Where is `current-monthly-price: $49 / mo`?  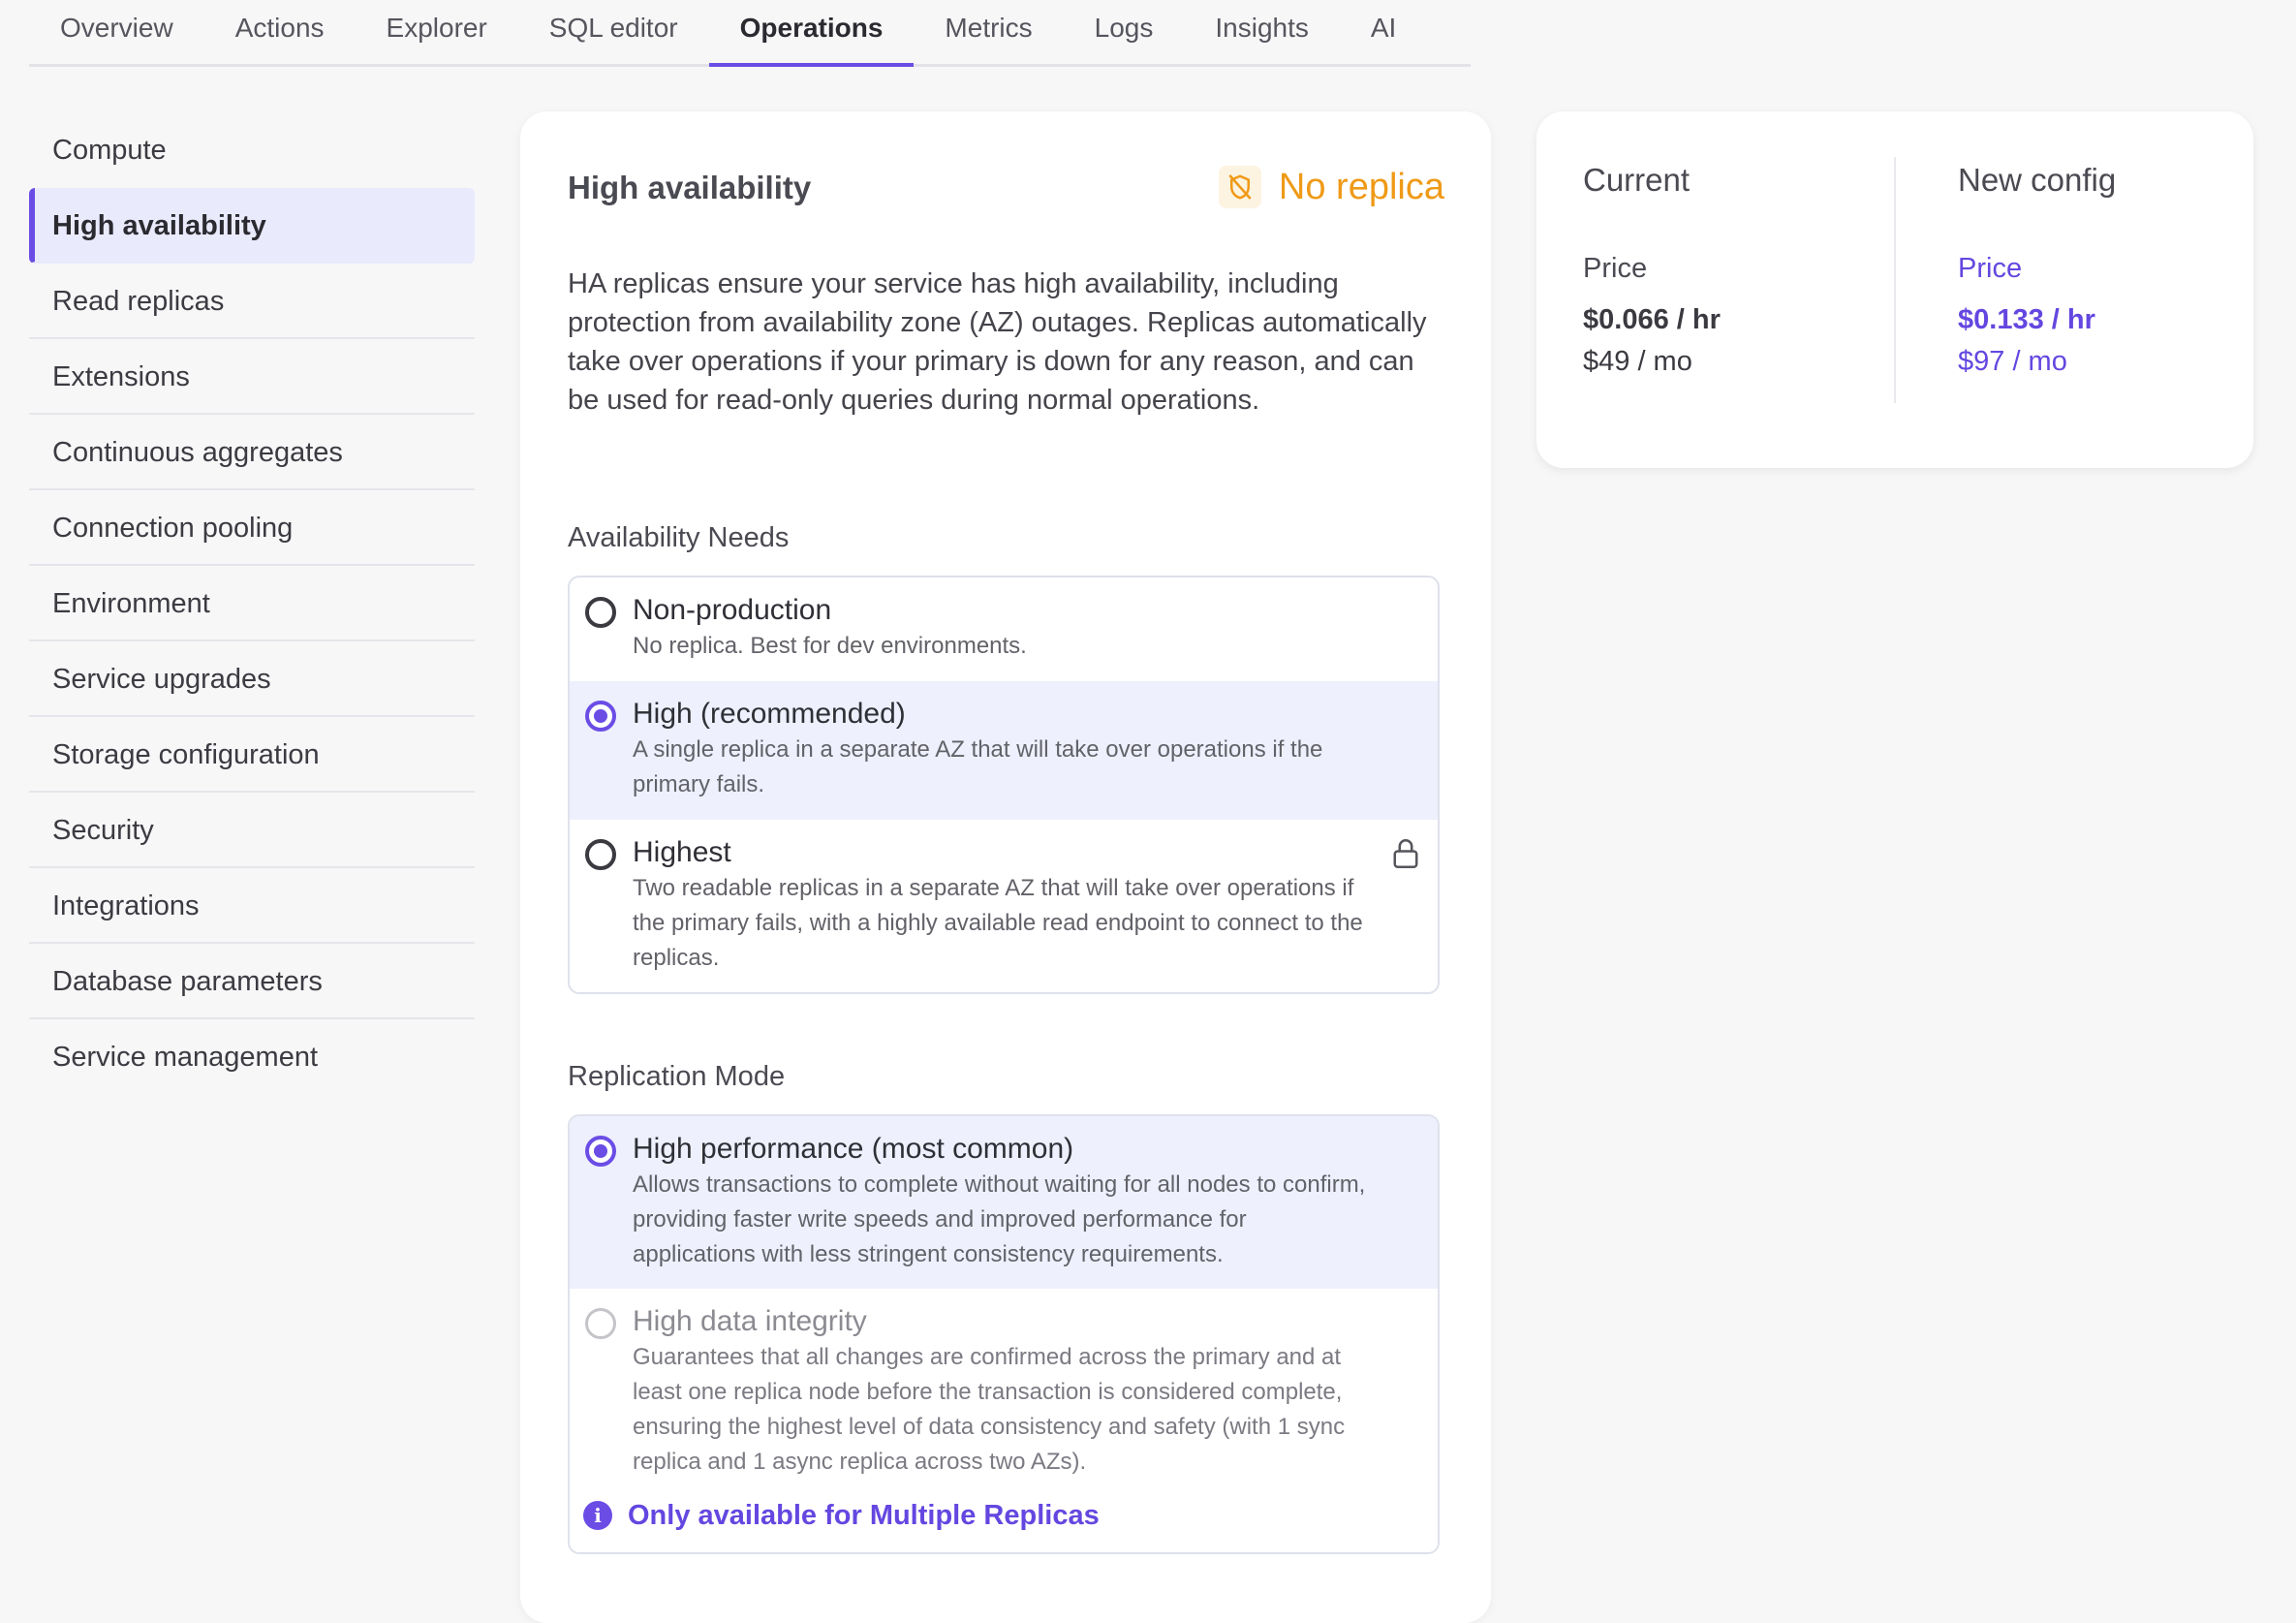 current-monthly-price: $49 / mo is located at coordinates (1637, 362).